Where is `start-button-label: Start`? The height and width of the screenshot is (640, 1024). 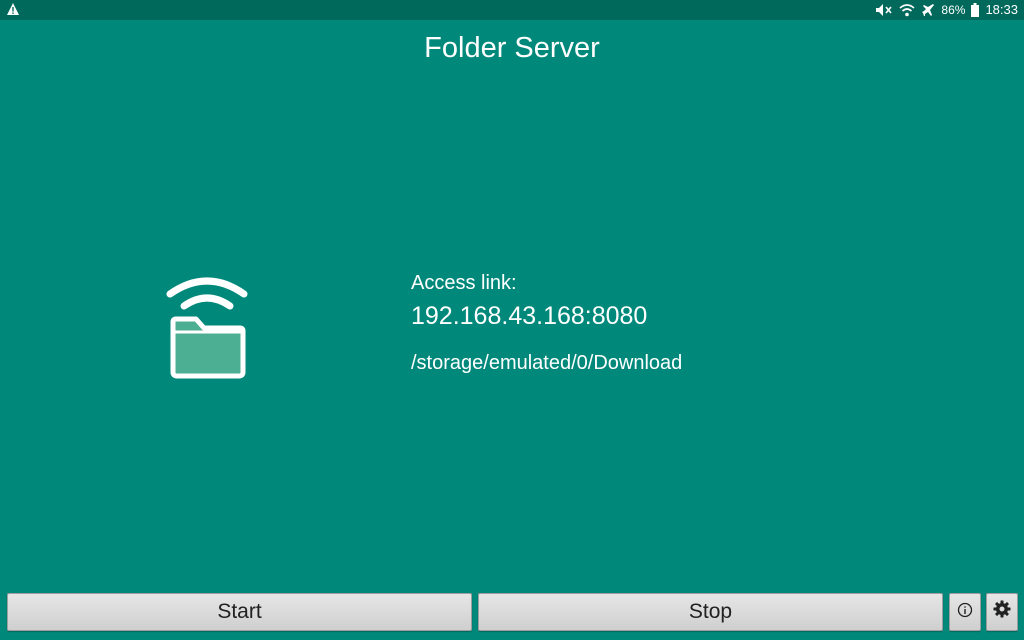 start-button-label: Start is located at coordinates (239, 611).